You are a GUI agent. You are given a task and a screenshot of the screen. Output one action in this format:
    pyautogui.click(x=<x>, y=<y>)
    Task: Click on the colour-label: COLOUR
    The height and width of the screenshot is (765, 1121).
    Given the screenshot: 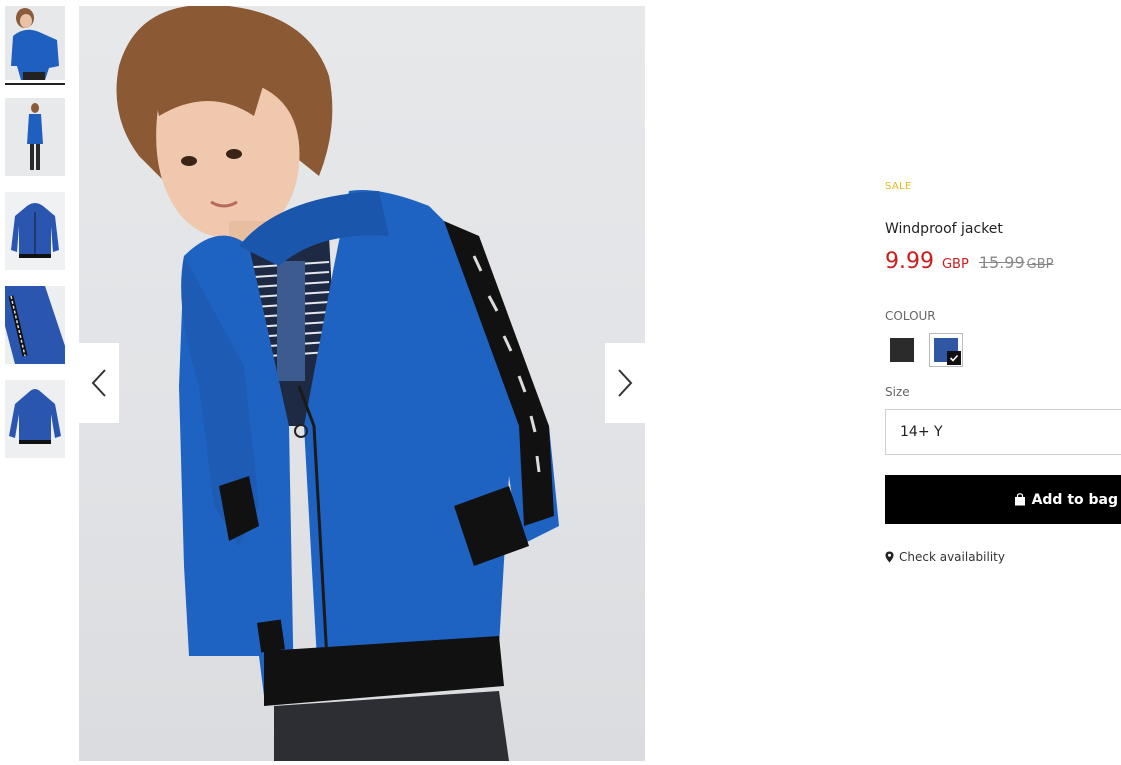 What is the action you would take?
    pyautogui.click(x=910, y=316)
    